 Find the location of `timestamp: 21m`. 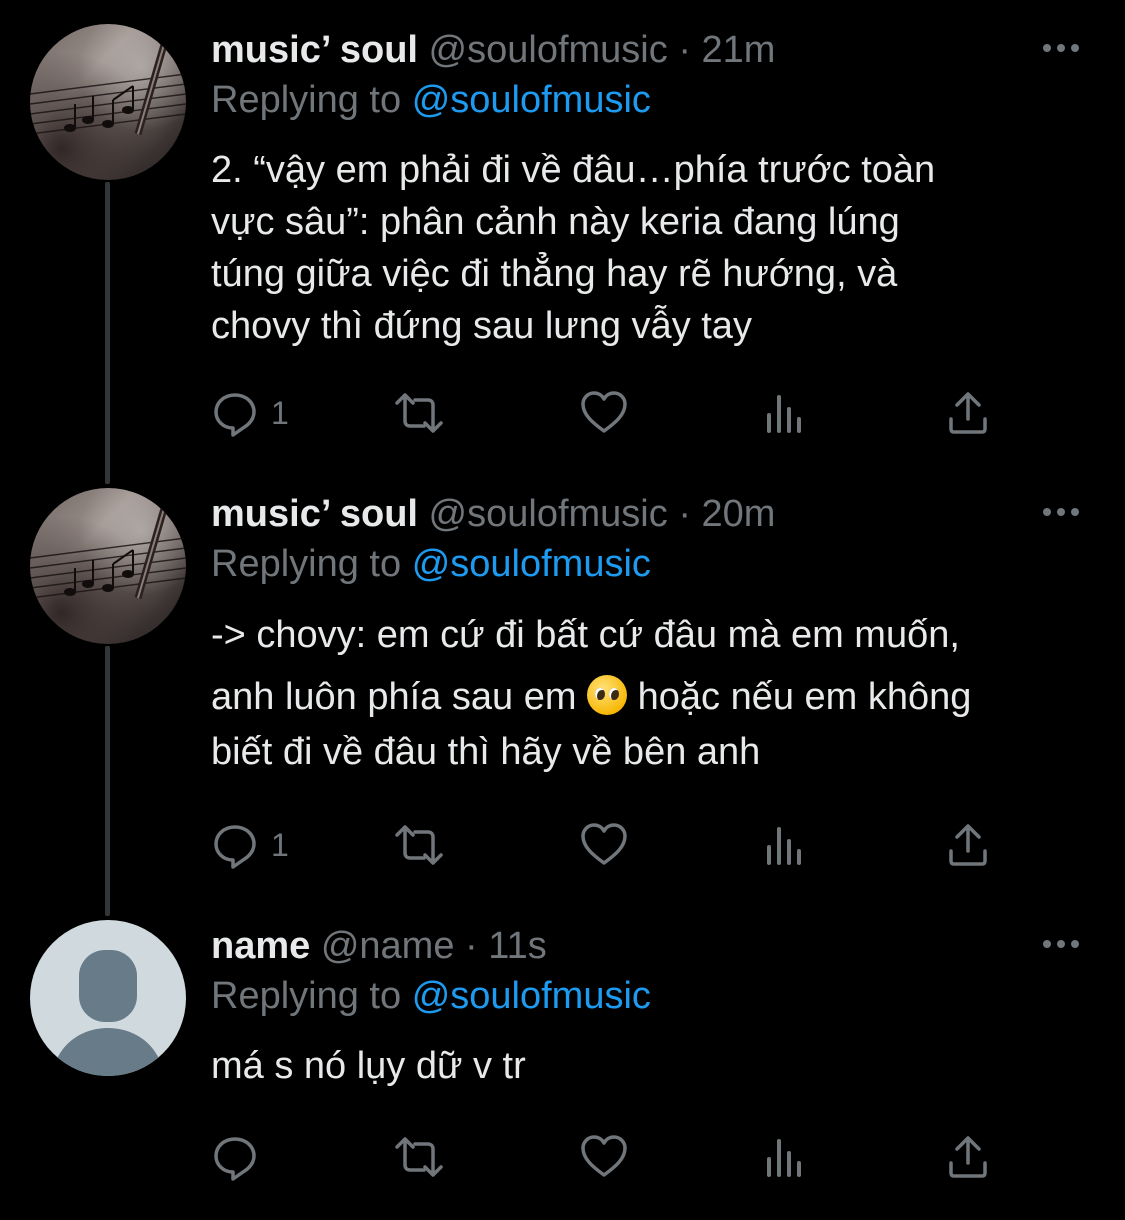

timestamp: 21m is located at coordinates (739, 50).